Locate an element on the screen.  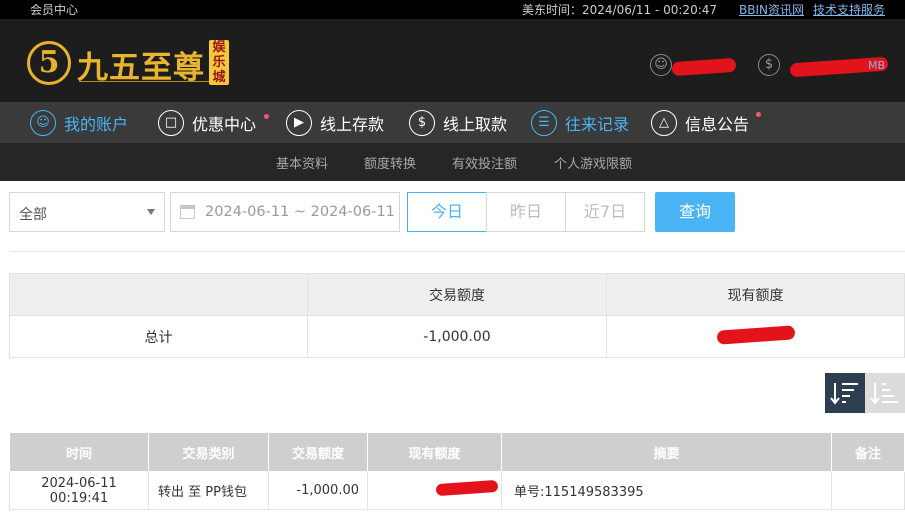
sort-desc-icon is located at coordinates (844, 394).